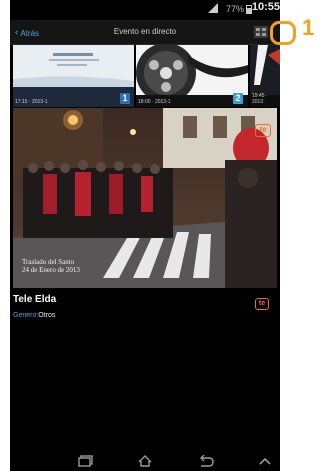  I want to click on thumbnail-caption-3: 19:45 · 2013, so click(260, 99).